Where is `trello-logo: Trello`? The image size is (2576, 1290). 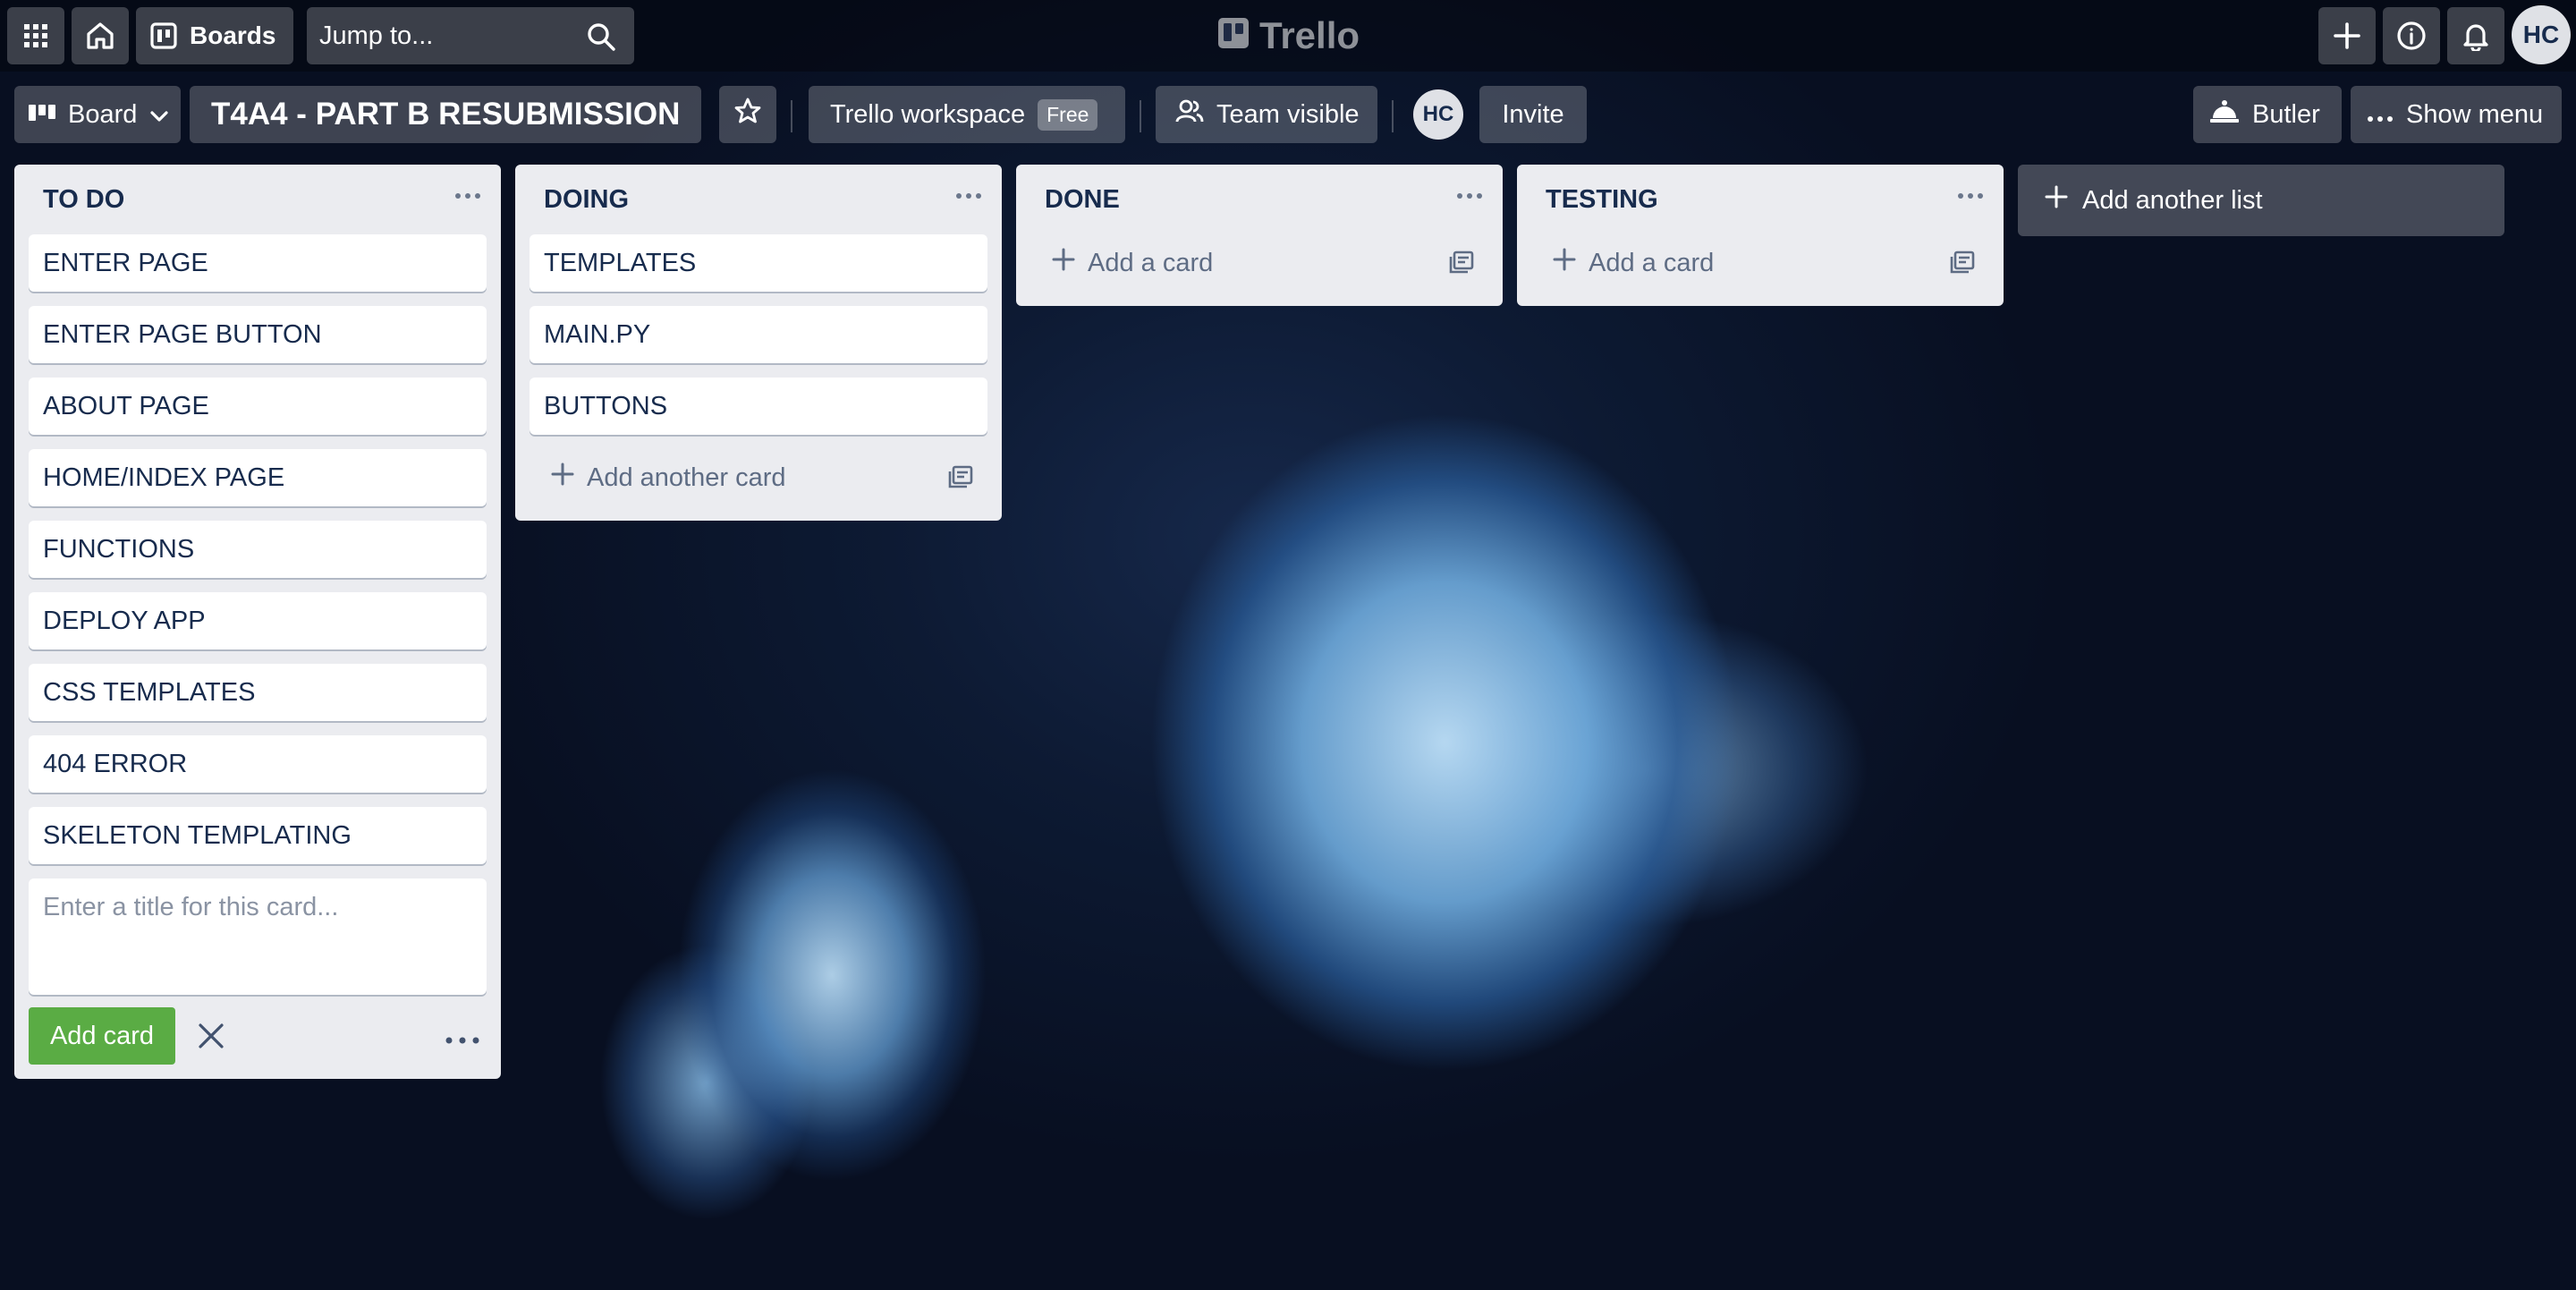
trello-logo: Trello is located at coordinates (1289, 36).